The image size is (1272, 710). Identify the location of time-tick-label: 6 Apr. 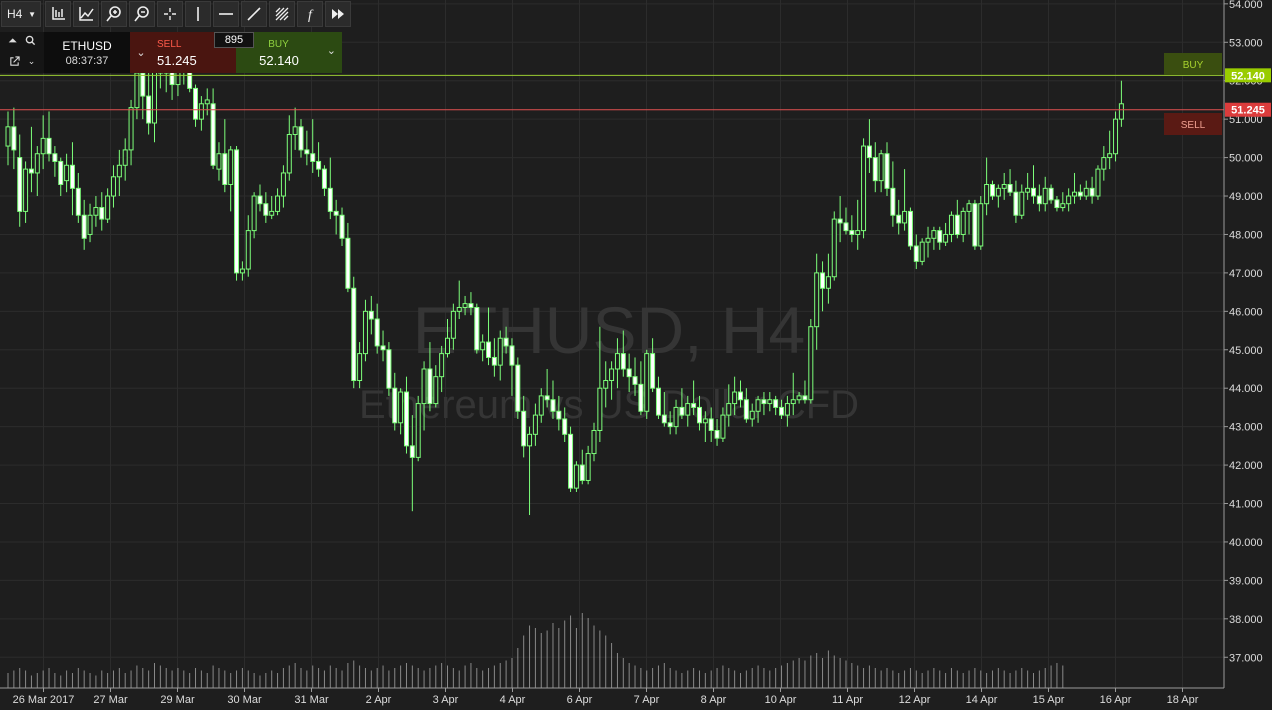
(580, 700).